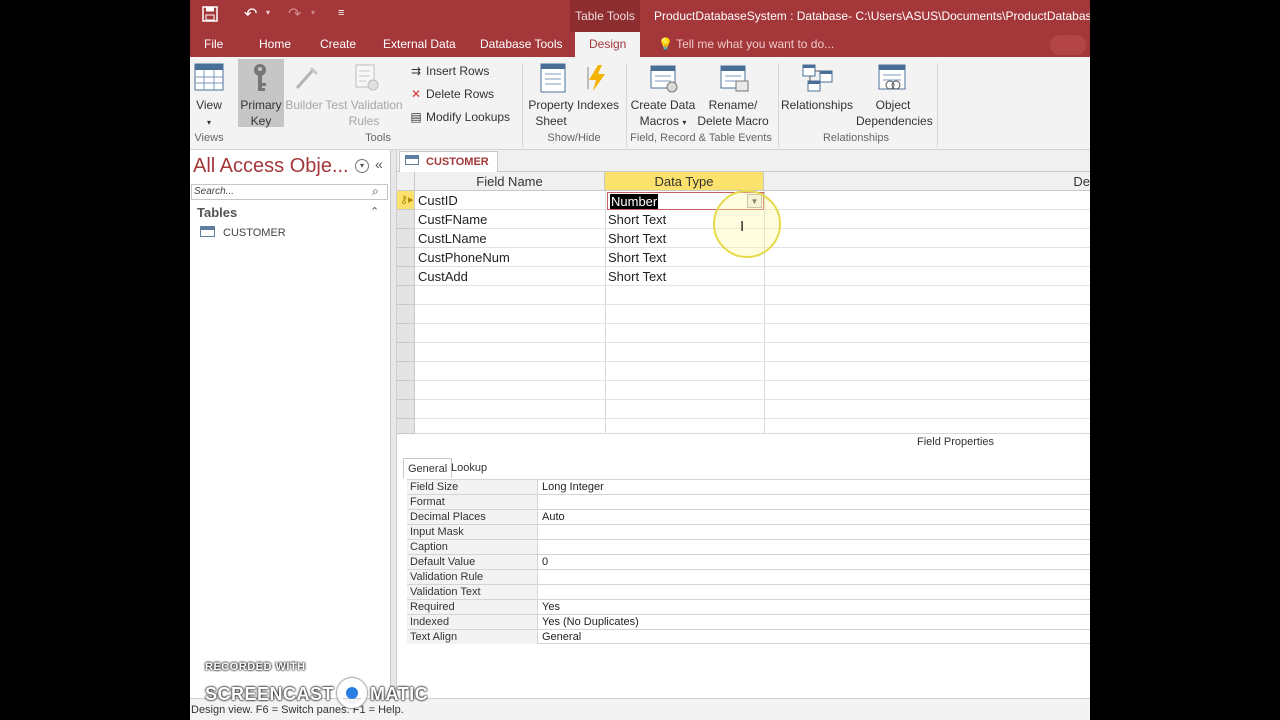  What do you see at coordinates (598, 105) in the screenshot?
I see `indexes-button: Indexes` at bounding box center [598, 105].